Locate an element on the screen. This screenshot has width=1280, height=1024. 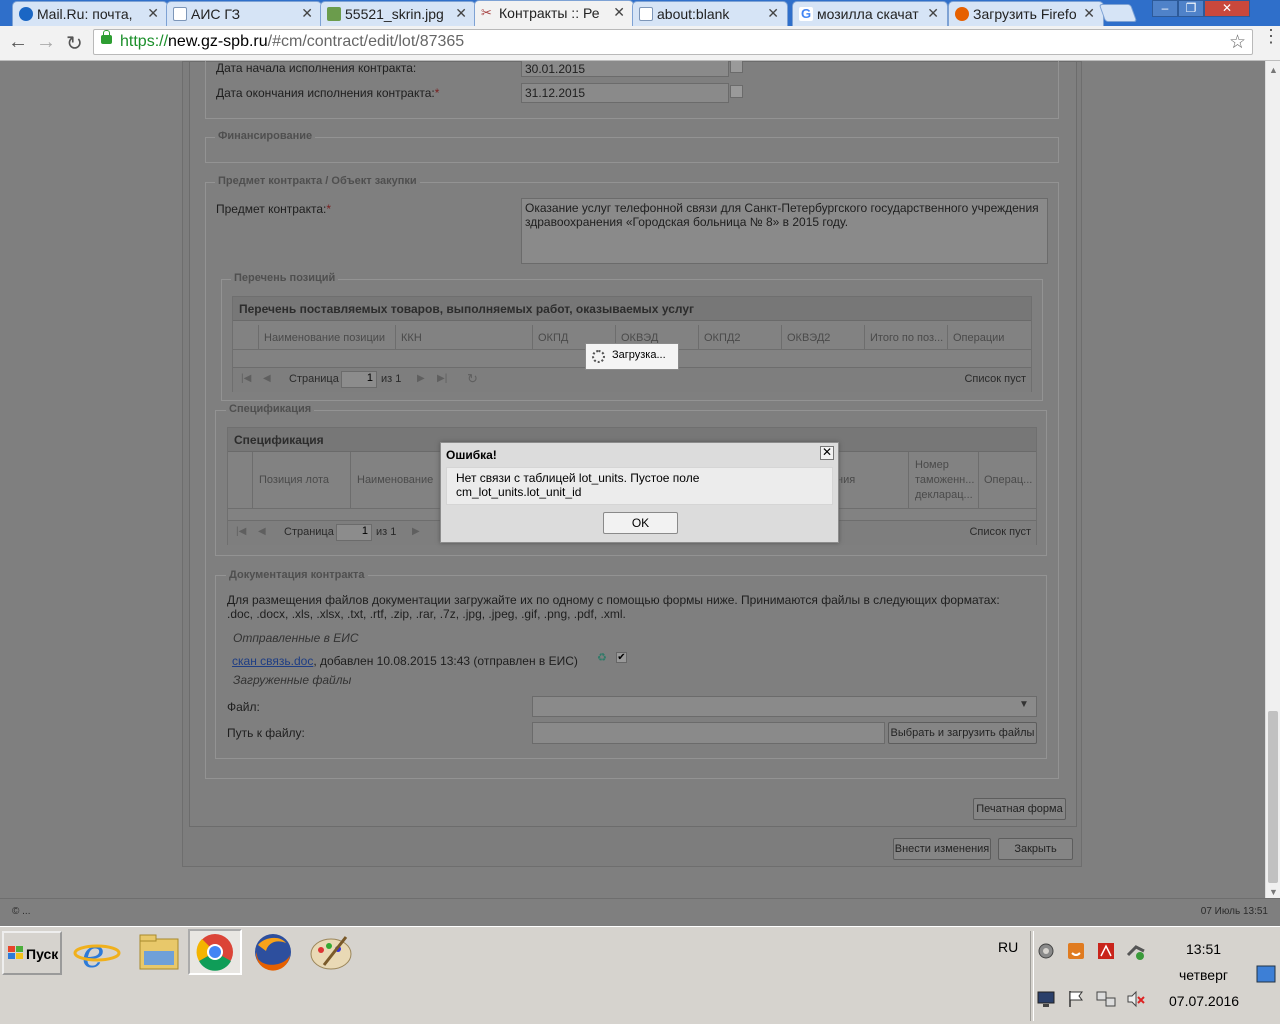
chrome-icon is located at coordinates (215, 952).